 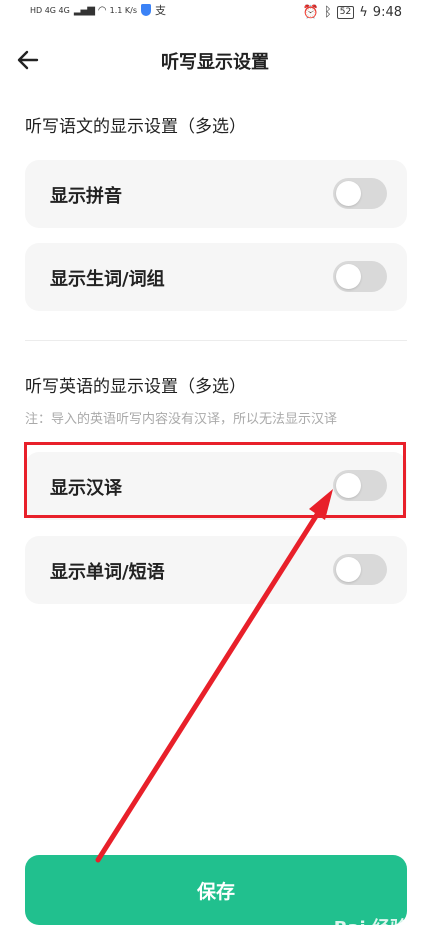 I want to click on option-card-new-words: 显示生词/词组, so click(x=216, y=277).